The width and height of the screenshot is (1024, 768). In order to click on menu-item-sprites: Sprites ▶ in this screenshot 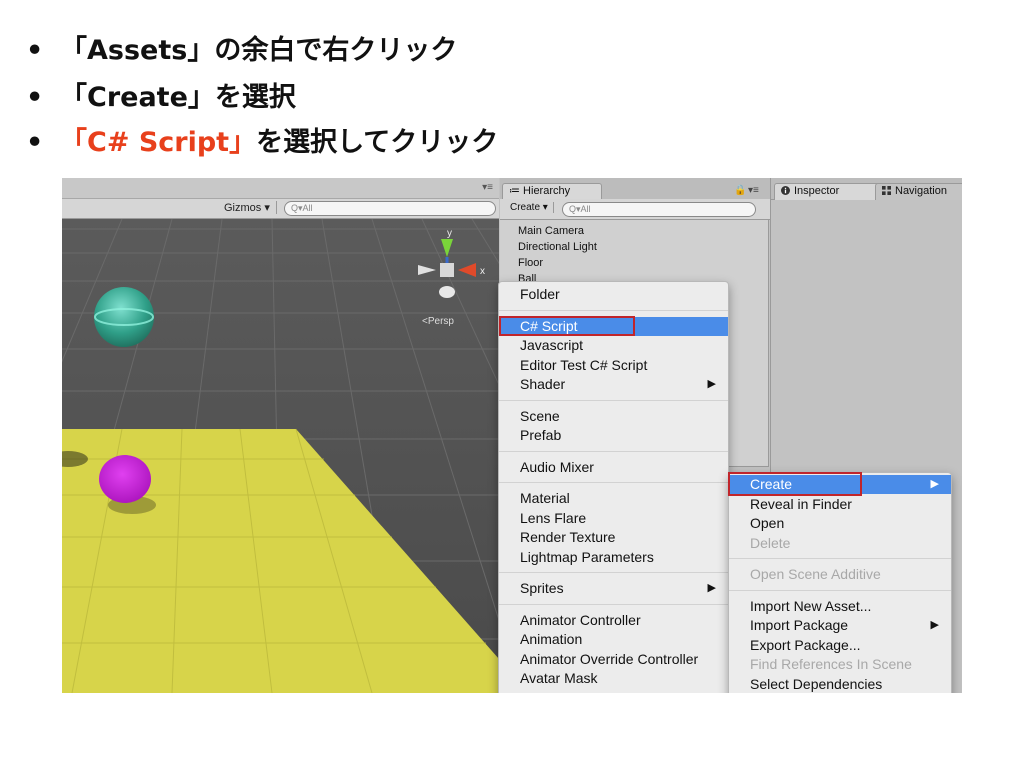, I will do `click(613, 588)`.